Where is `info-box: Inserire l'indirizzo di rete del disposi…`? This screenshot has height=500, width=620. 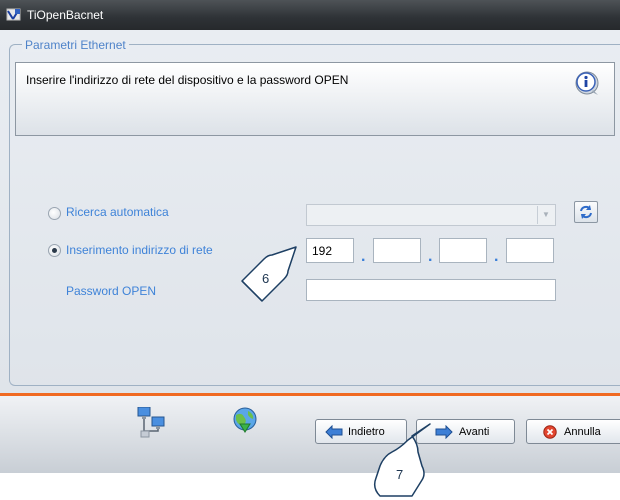
info-box: Inserire l'indirizzo di rete del disposi… is located at coordinates (315, 99).